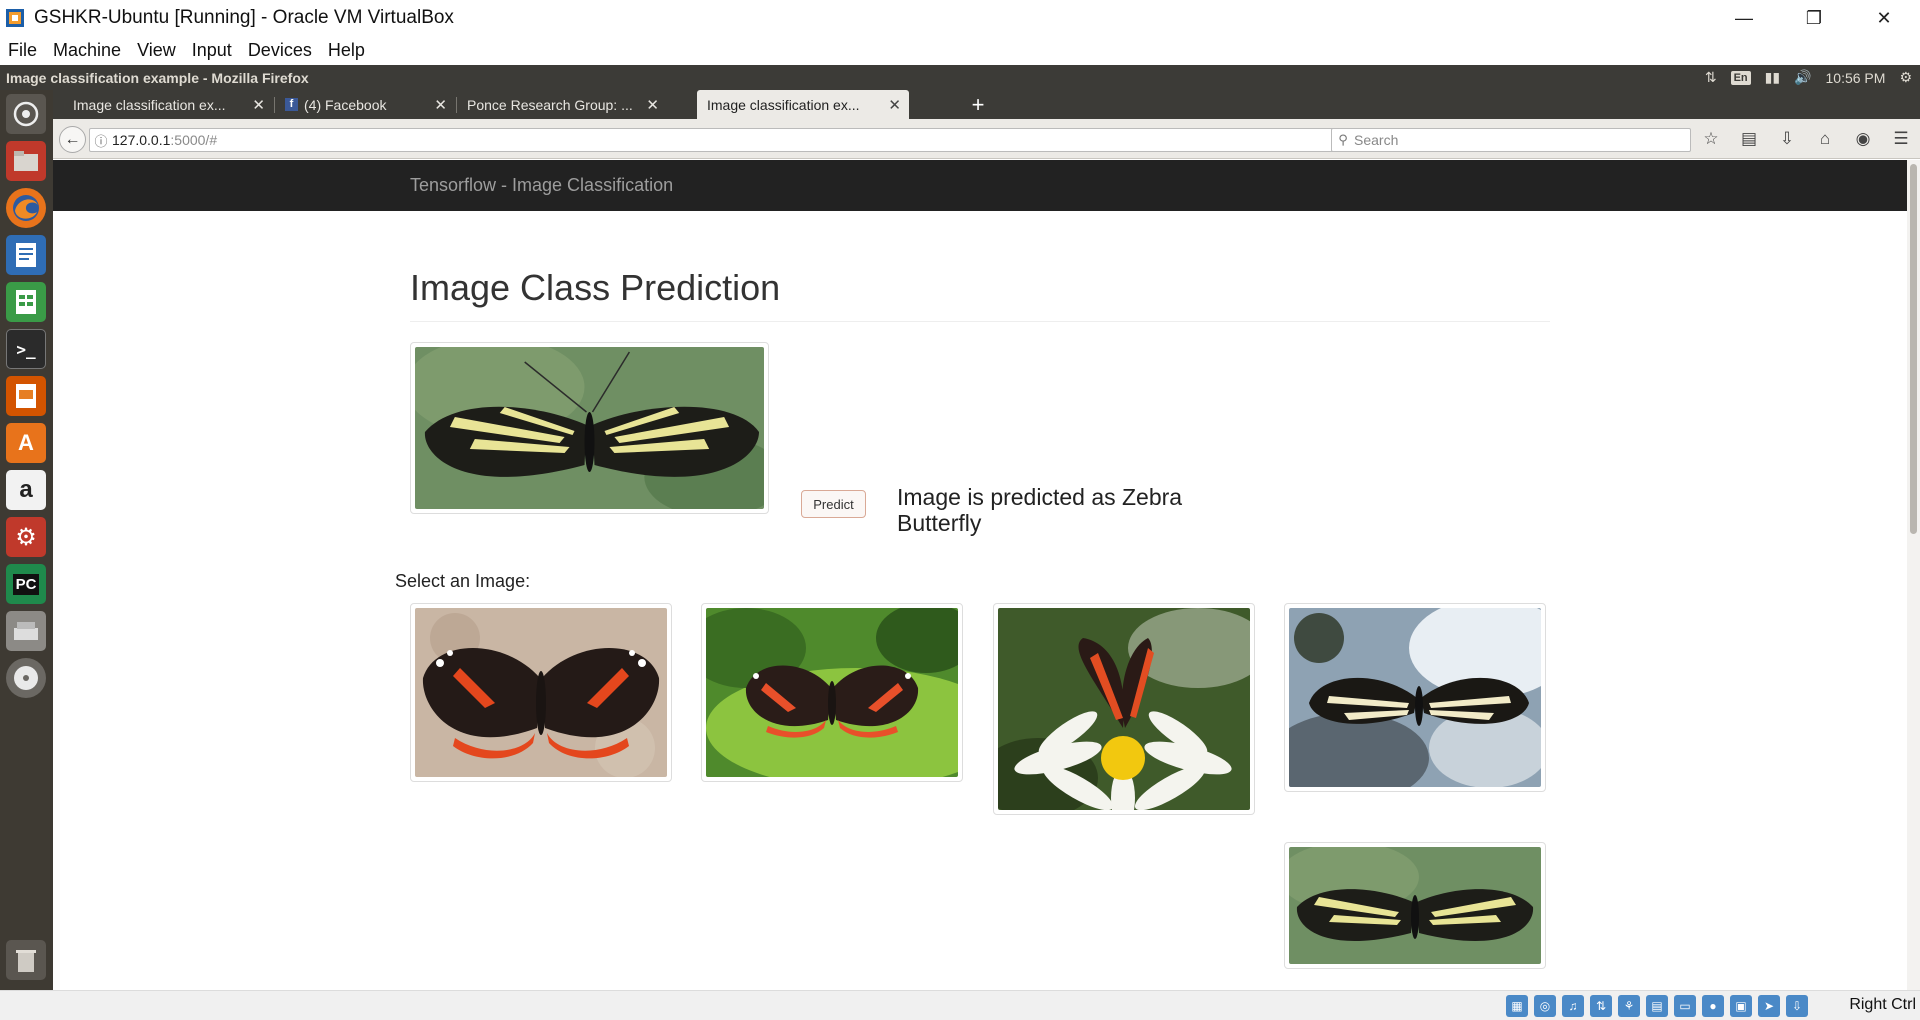 The height and width of the screenshot is (1020, 1920). I want to click on libreoffice-impress-icon, so click(26, 396).